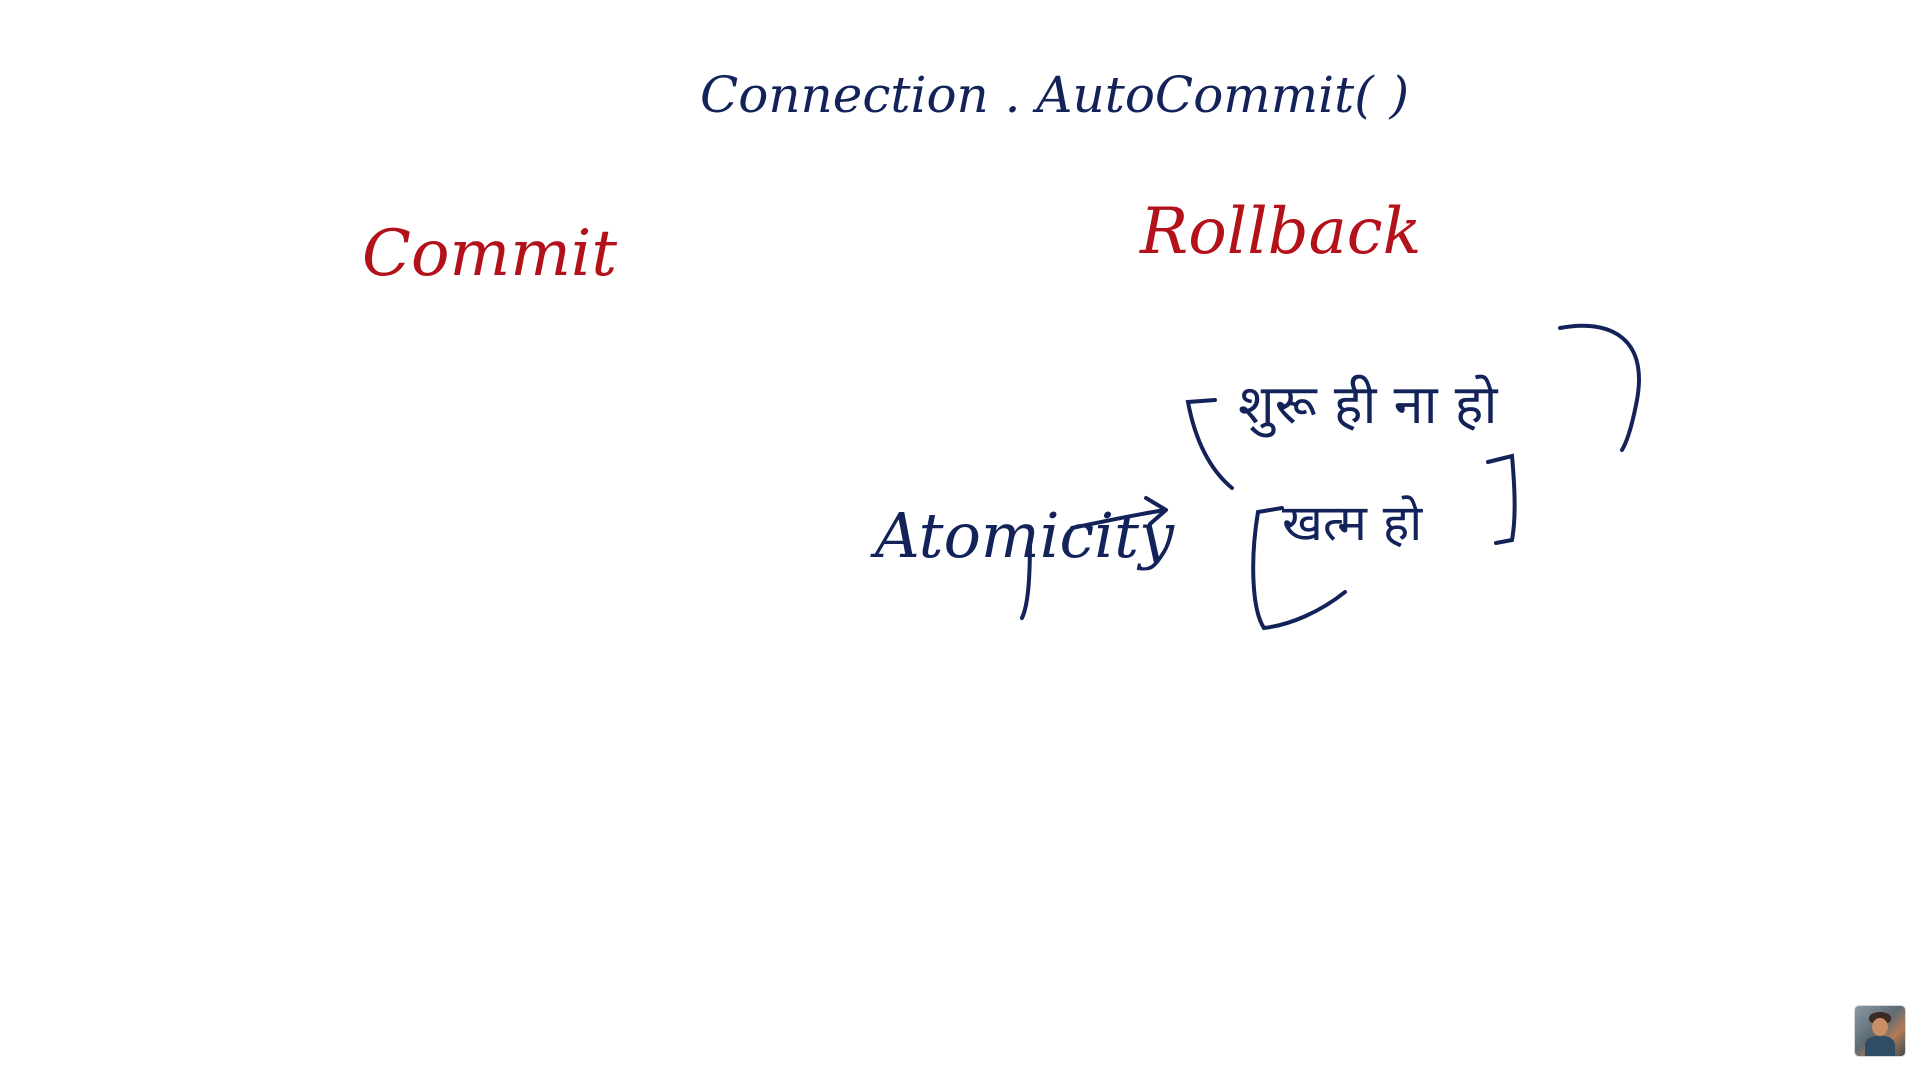 This screenshot has height=1080, width=1920. Describe the element at coordinates (1025, 535) in the screenshot. I see `atomicity-label: Atomicity` at that location.